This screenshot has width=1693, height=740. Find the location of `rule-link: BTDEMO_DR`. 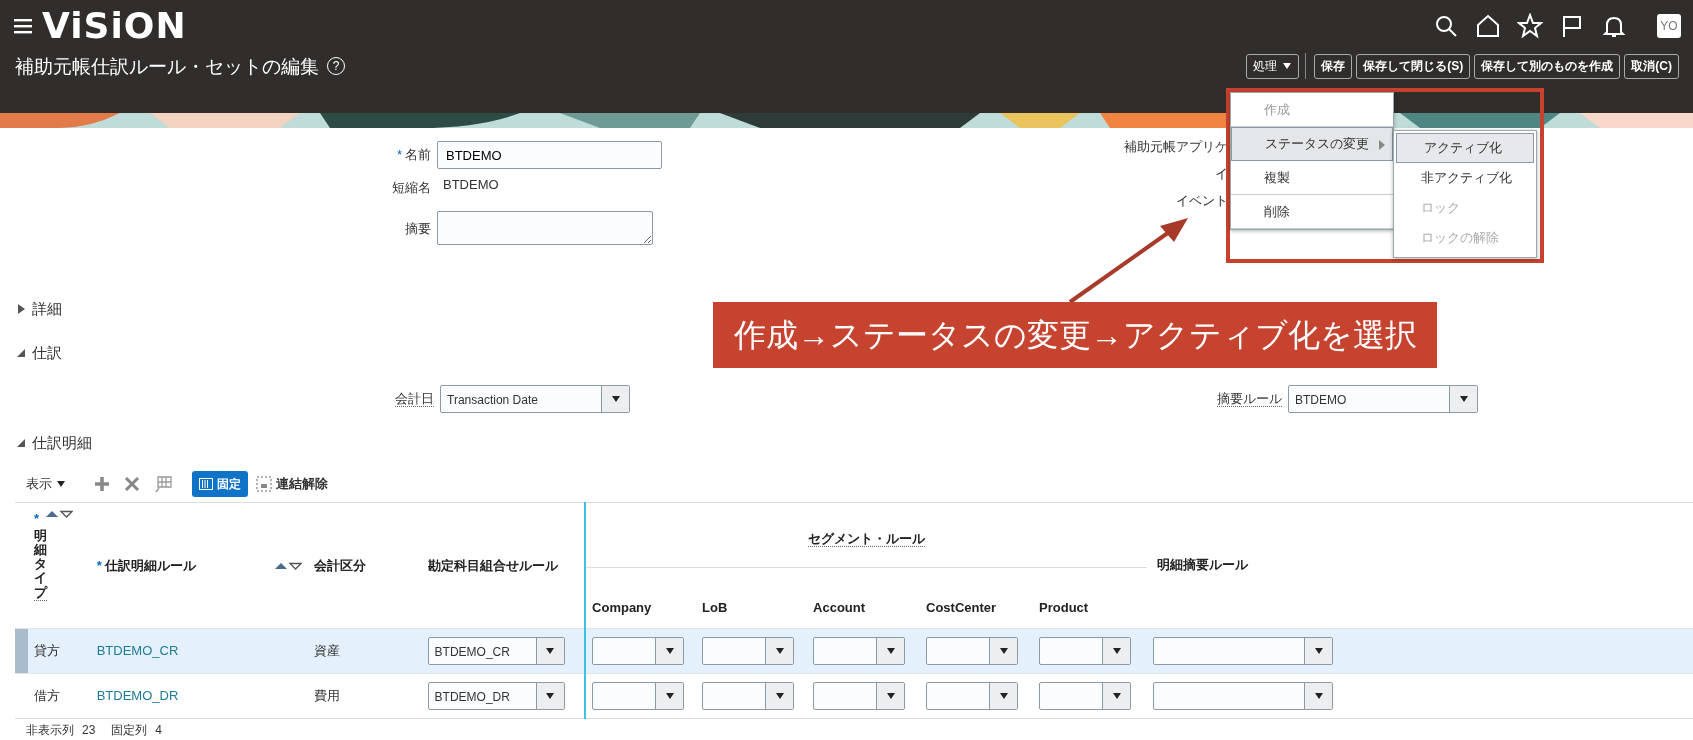

rule-link: BTDEMO_DR is located at coordinates (137, 696).